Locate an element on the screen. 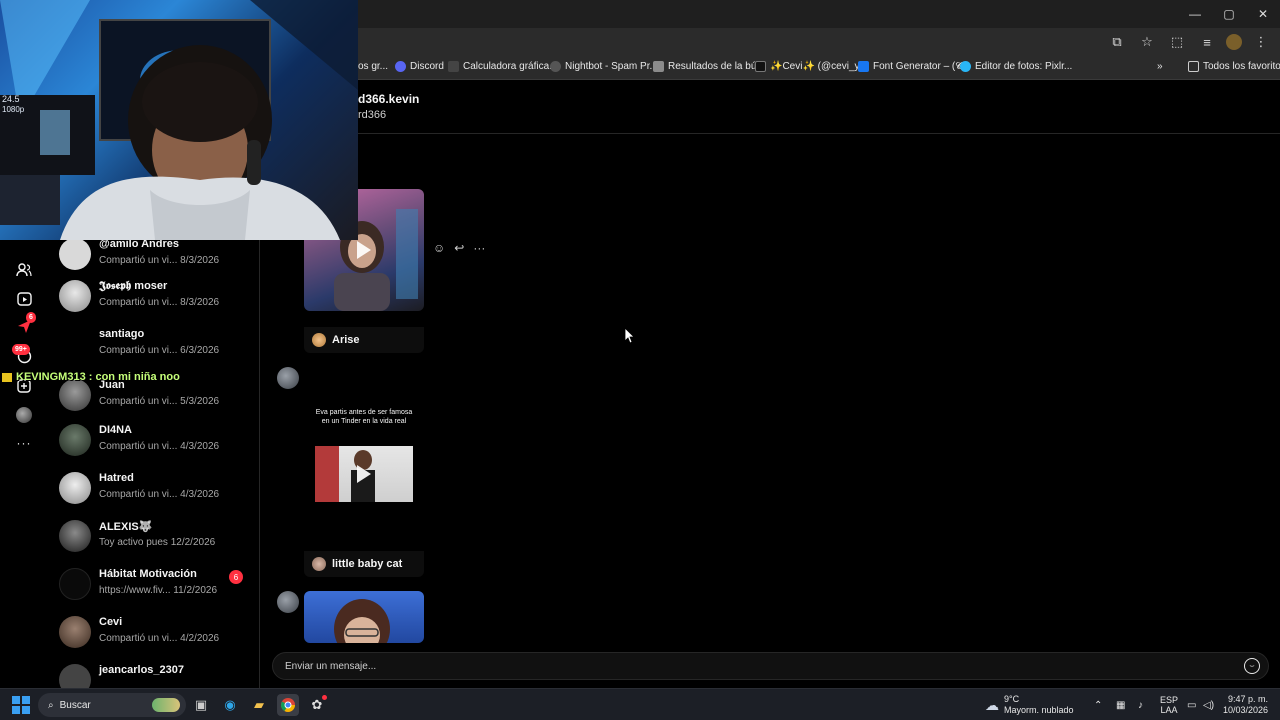  restore-icon: ▢ is located at coordinates (1229, 14).